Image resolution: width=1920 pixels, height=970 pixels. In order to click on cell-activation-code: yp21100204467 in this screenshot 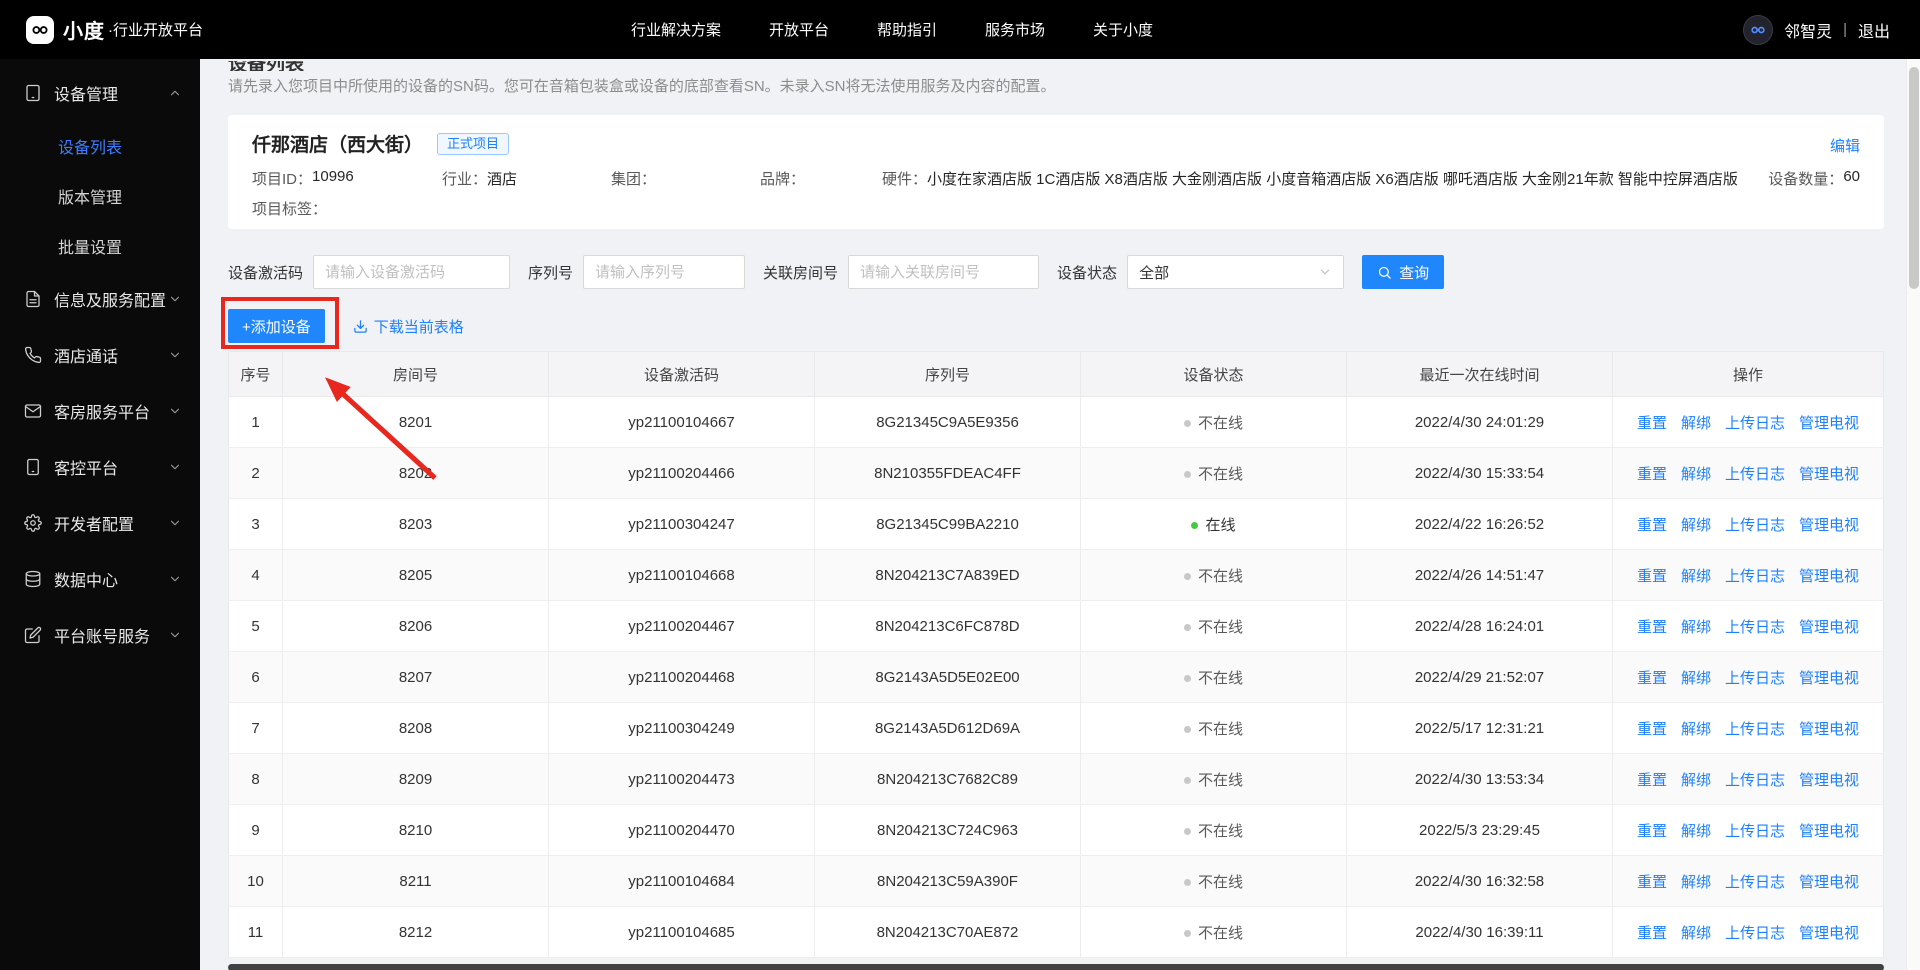, I will do `click(681, 626)`.